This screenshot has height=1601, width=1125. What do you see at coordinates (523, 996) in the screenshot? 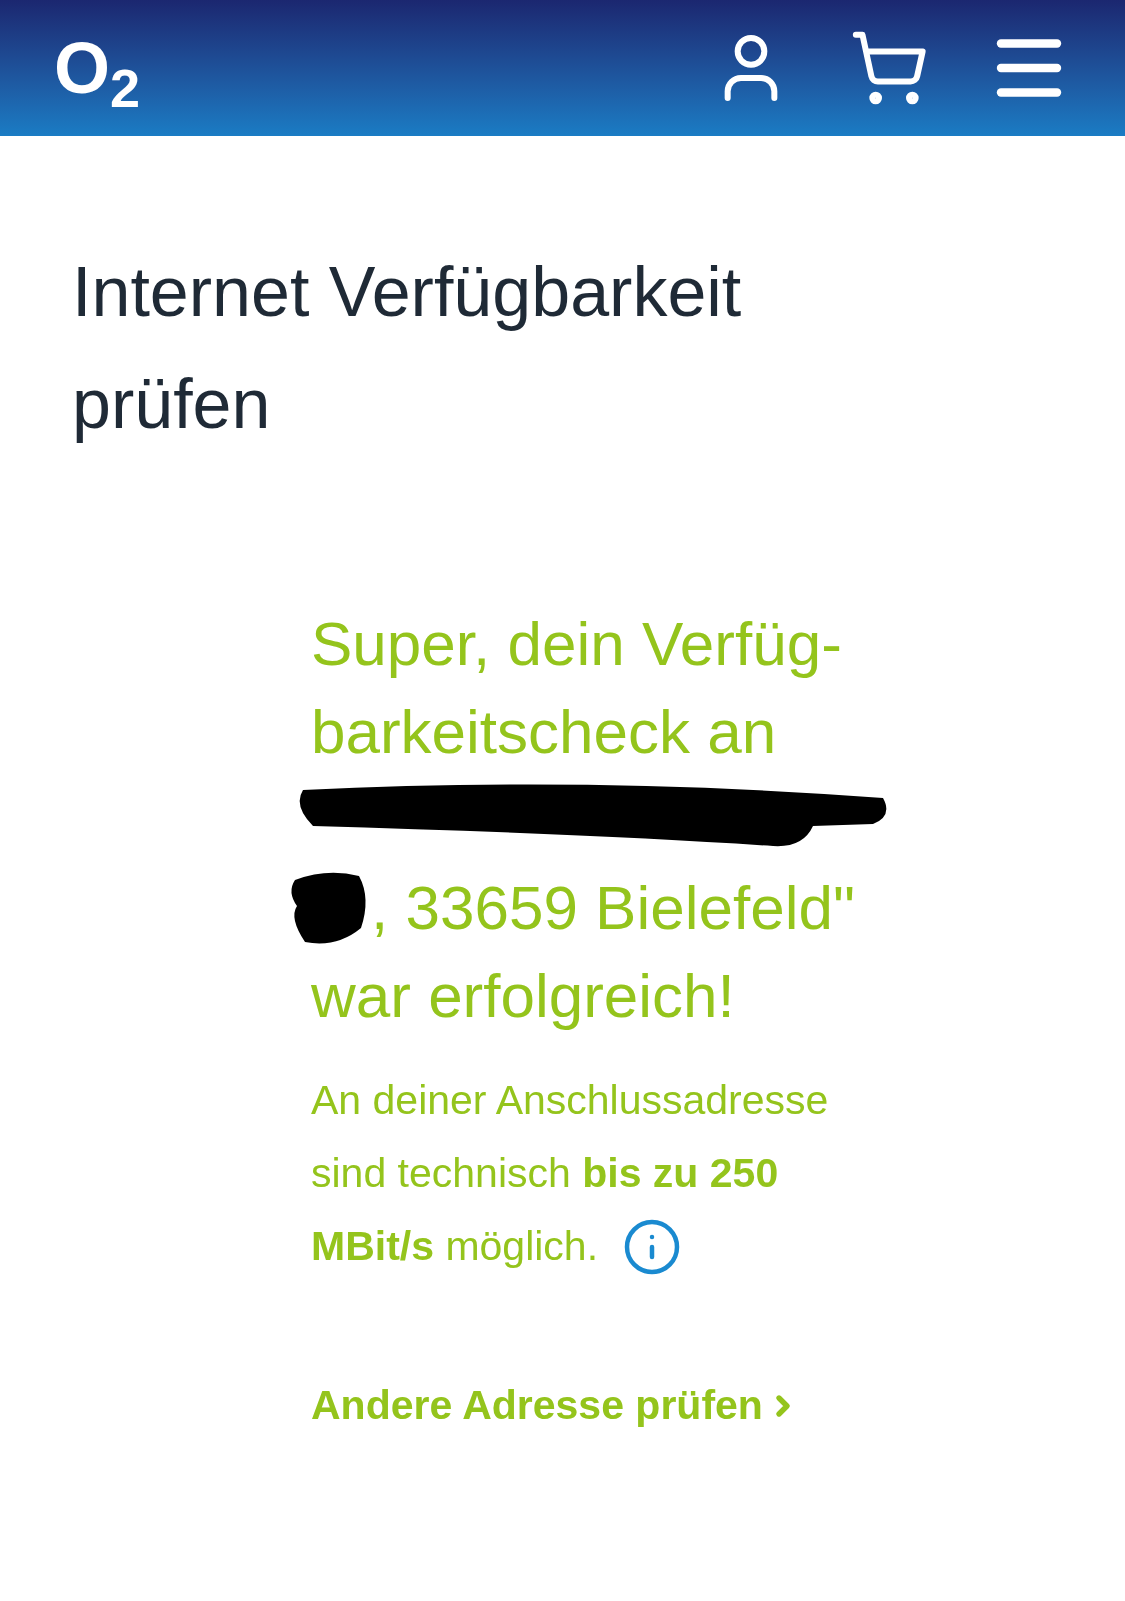
I see `headline-line: war erfolgreich!` at bounding box center [523, 996].